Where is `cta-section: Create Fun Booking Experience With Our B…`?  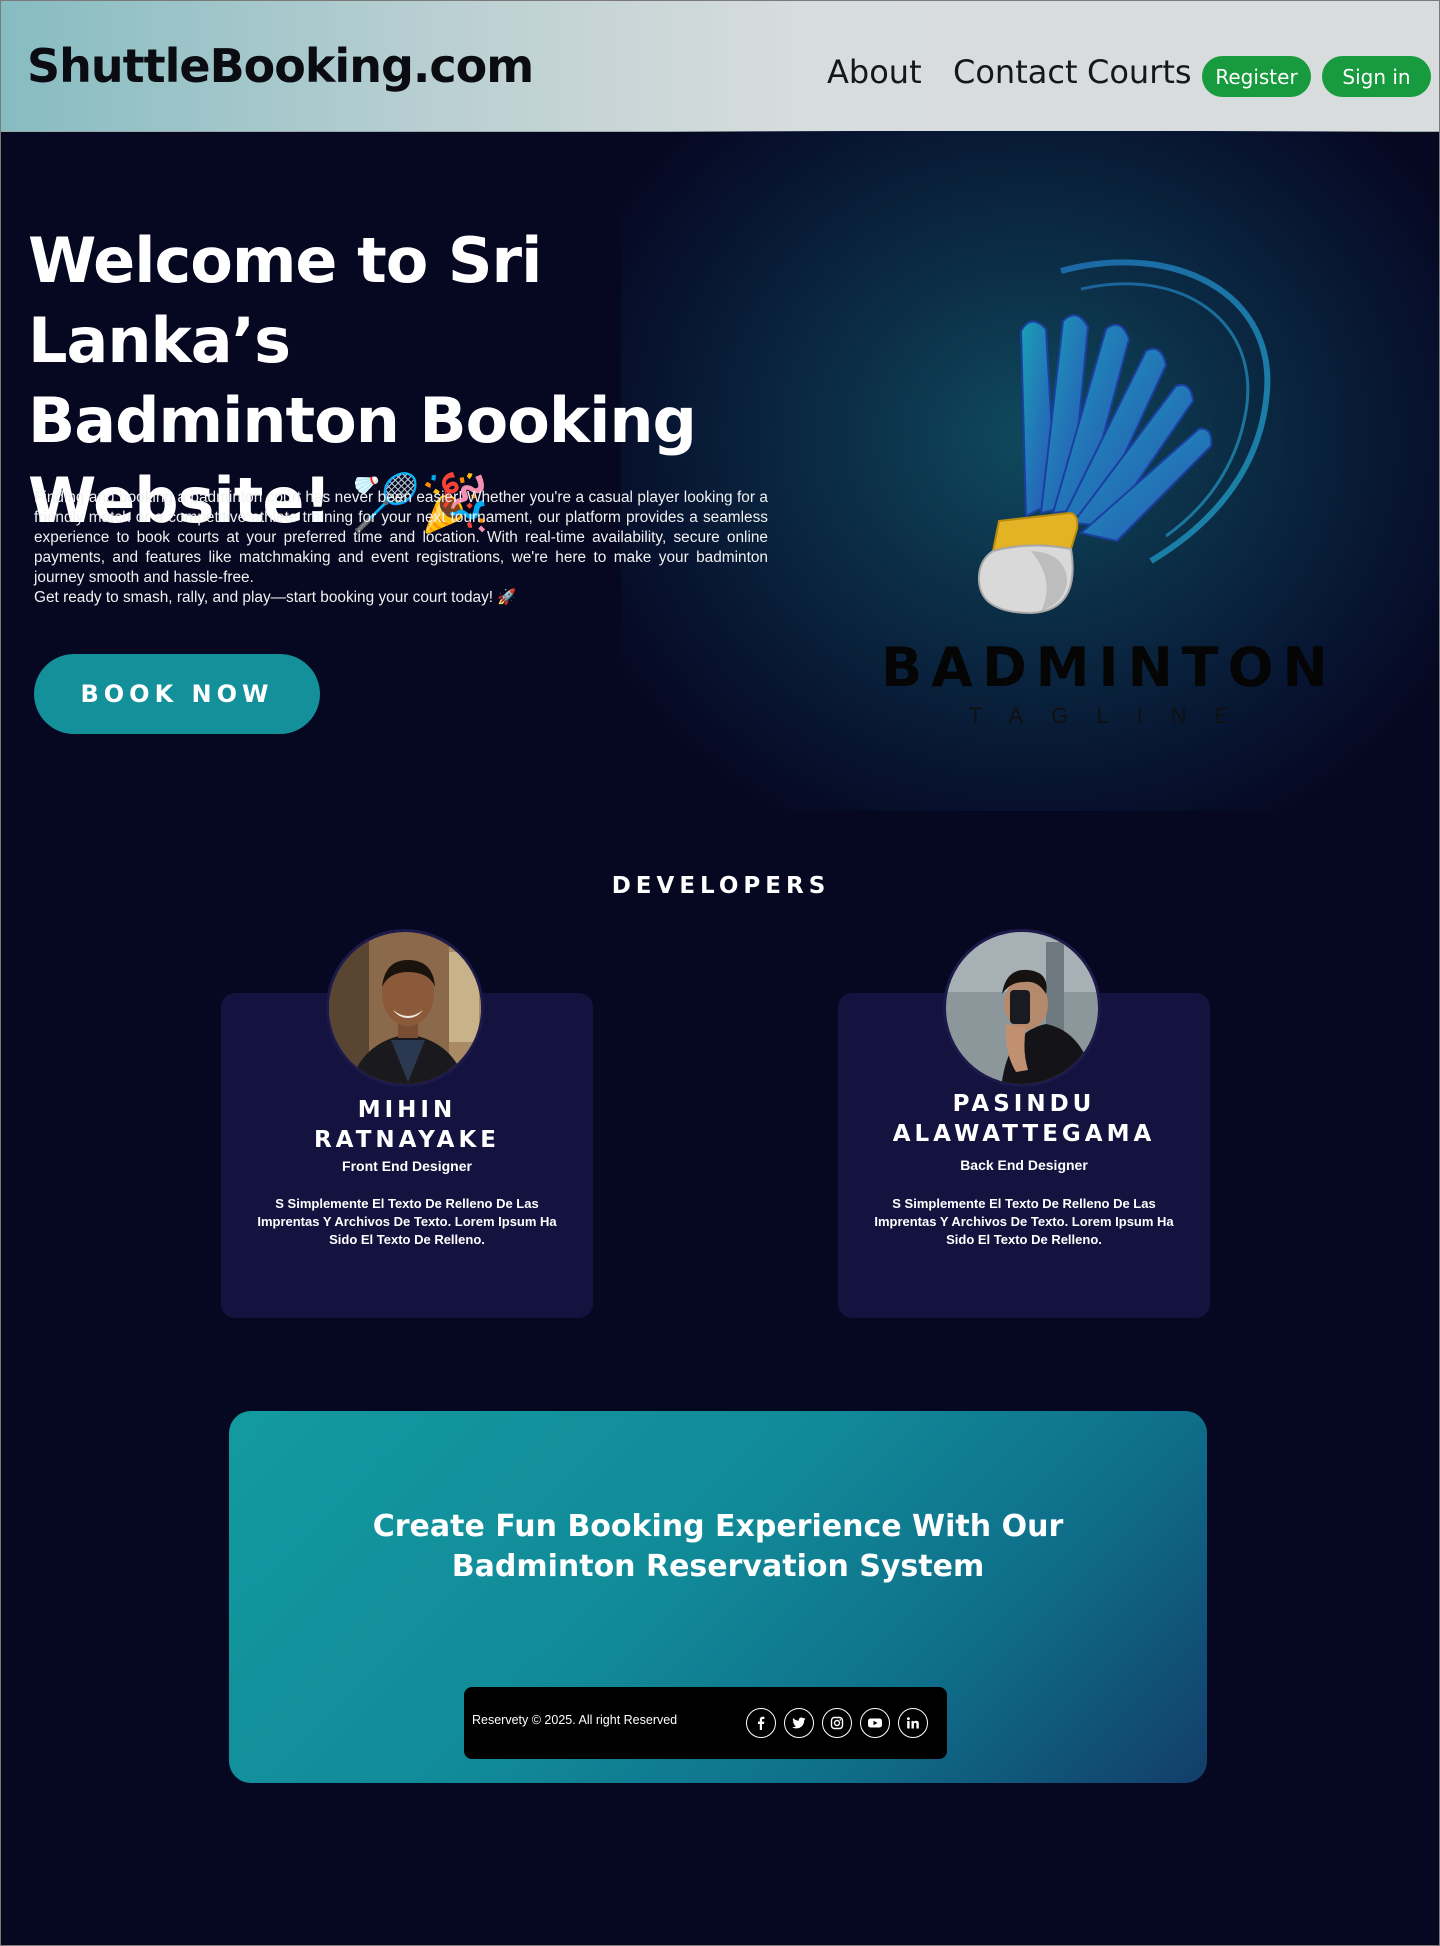
cta-section: Create Fun Booking Experience With Our B… is located at coordinates (718, 1597).